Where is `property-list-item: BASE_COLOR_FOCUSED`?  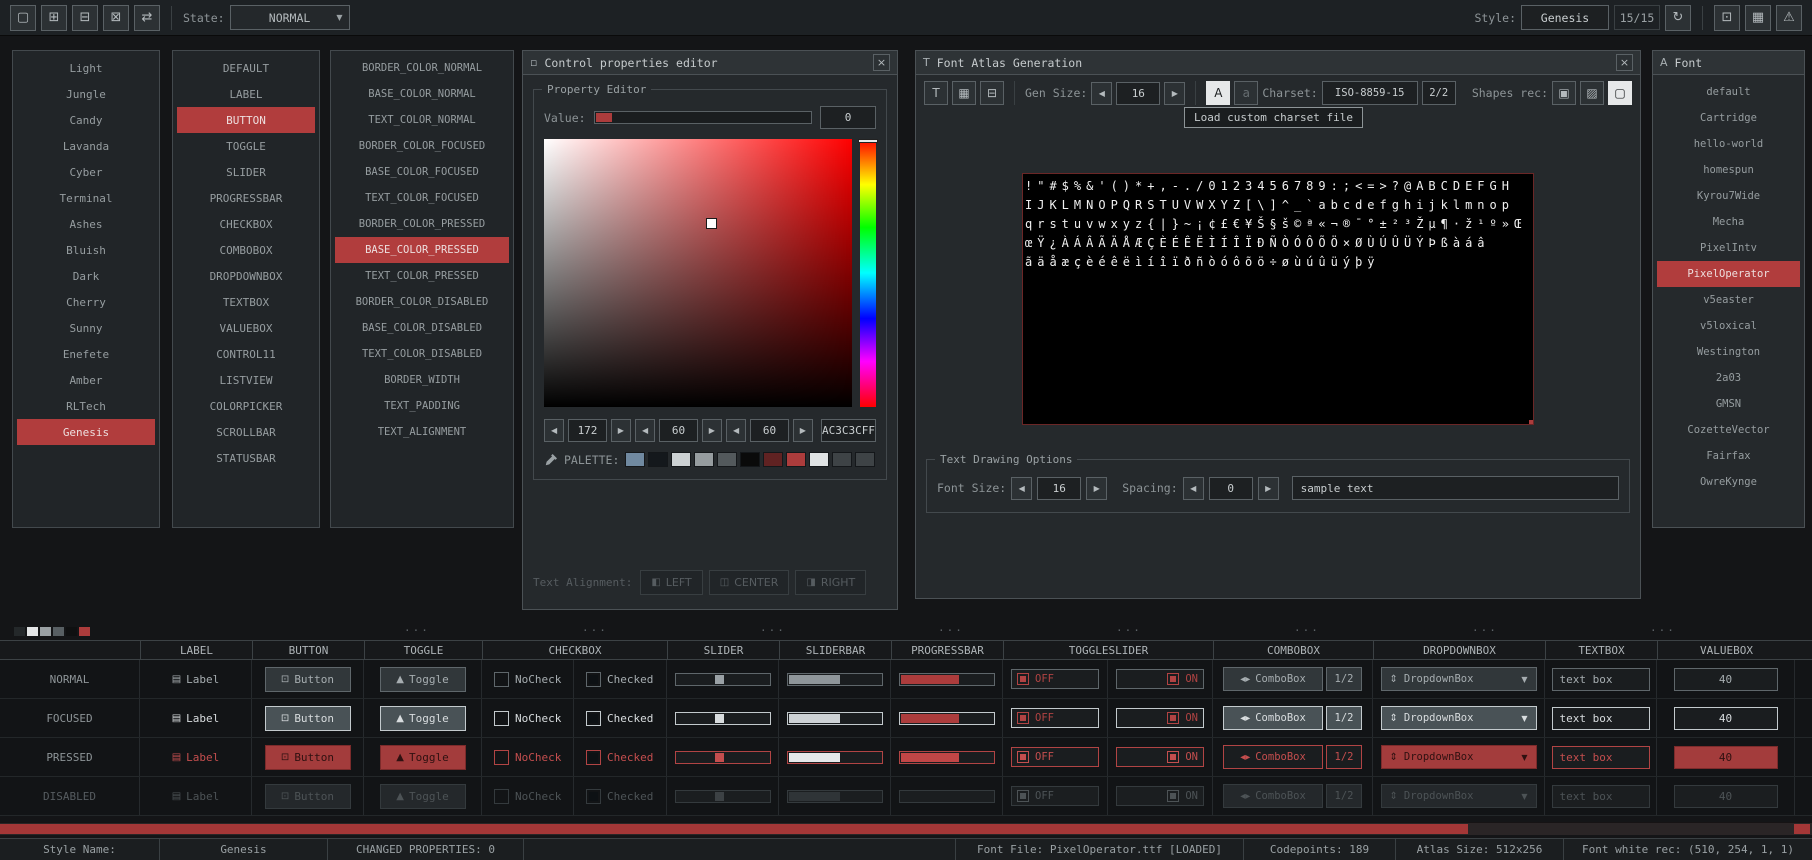 property-list-item: BASE_COLOR_FOCUSED is located at coordinates (422, 172).